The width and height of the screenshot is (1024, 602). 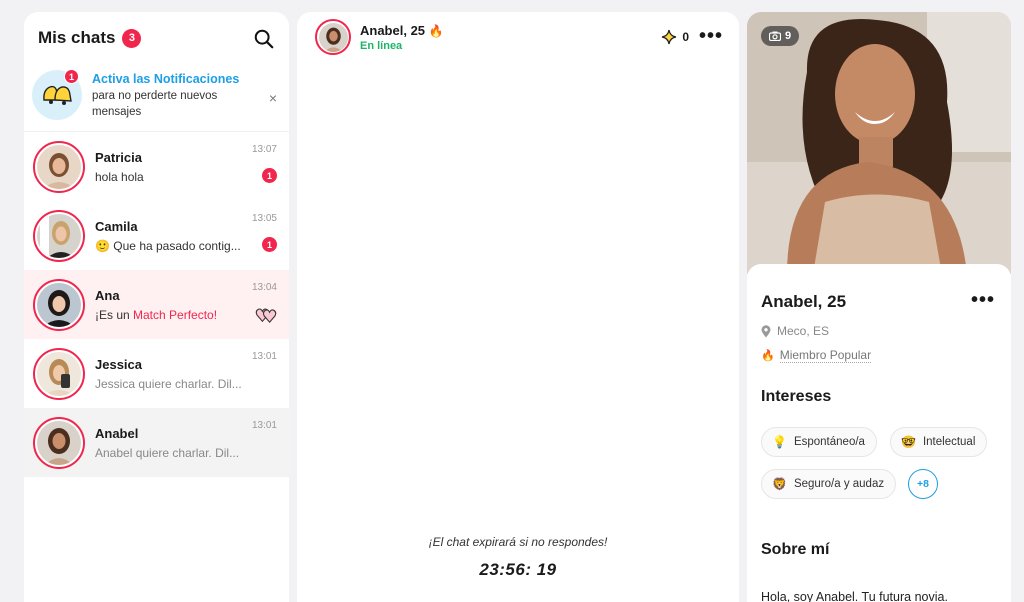 What do you see at coordinates (57, 94) in the screenshot?
I see `bell-icon: 1` at bounding box center [57, 94].